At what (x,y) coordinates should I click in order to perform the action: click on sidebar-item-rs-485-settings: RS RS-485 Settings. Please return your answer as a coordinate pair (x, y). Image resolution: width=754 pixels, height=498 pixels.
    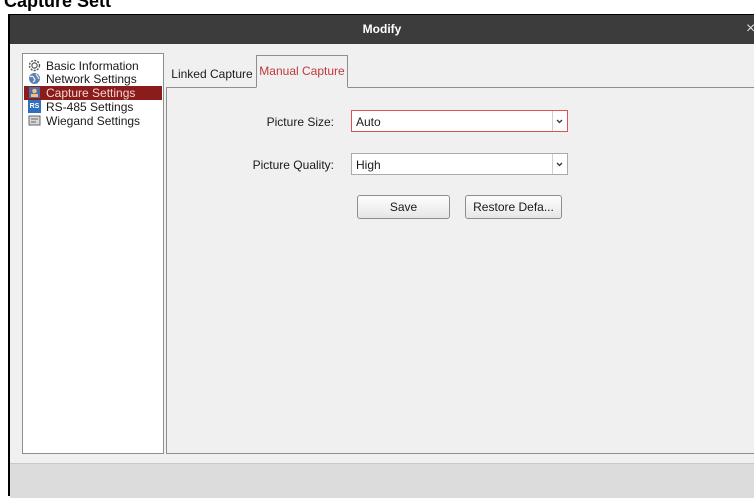
    Looking at the image, I should click on (93, 107).